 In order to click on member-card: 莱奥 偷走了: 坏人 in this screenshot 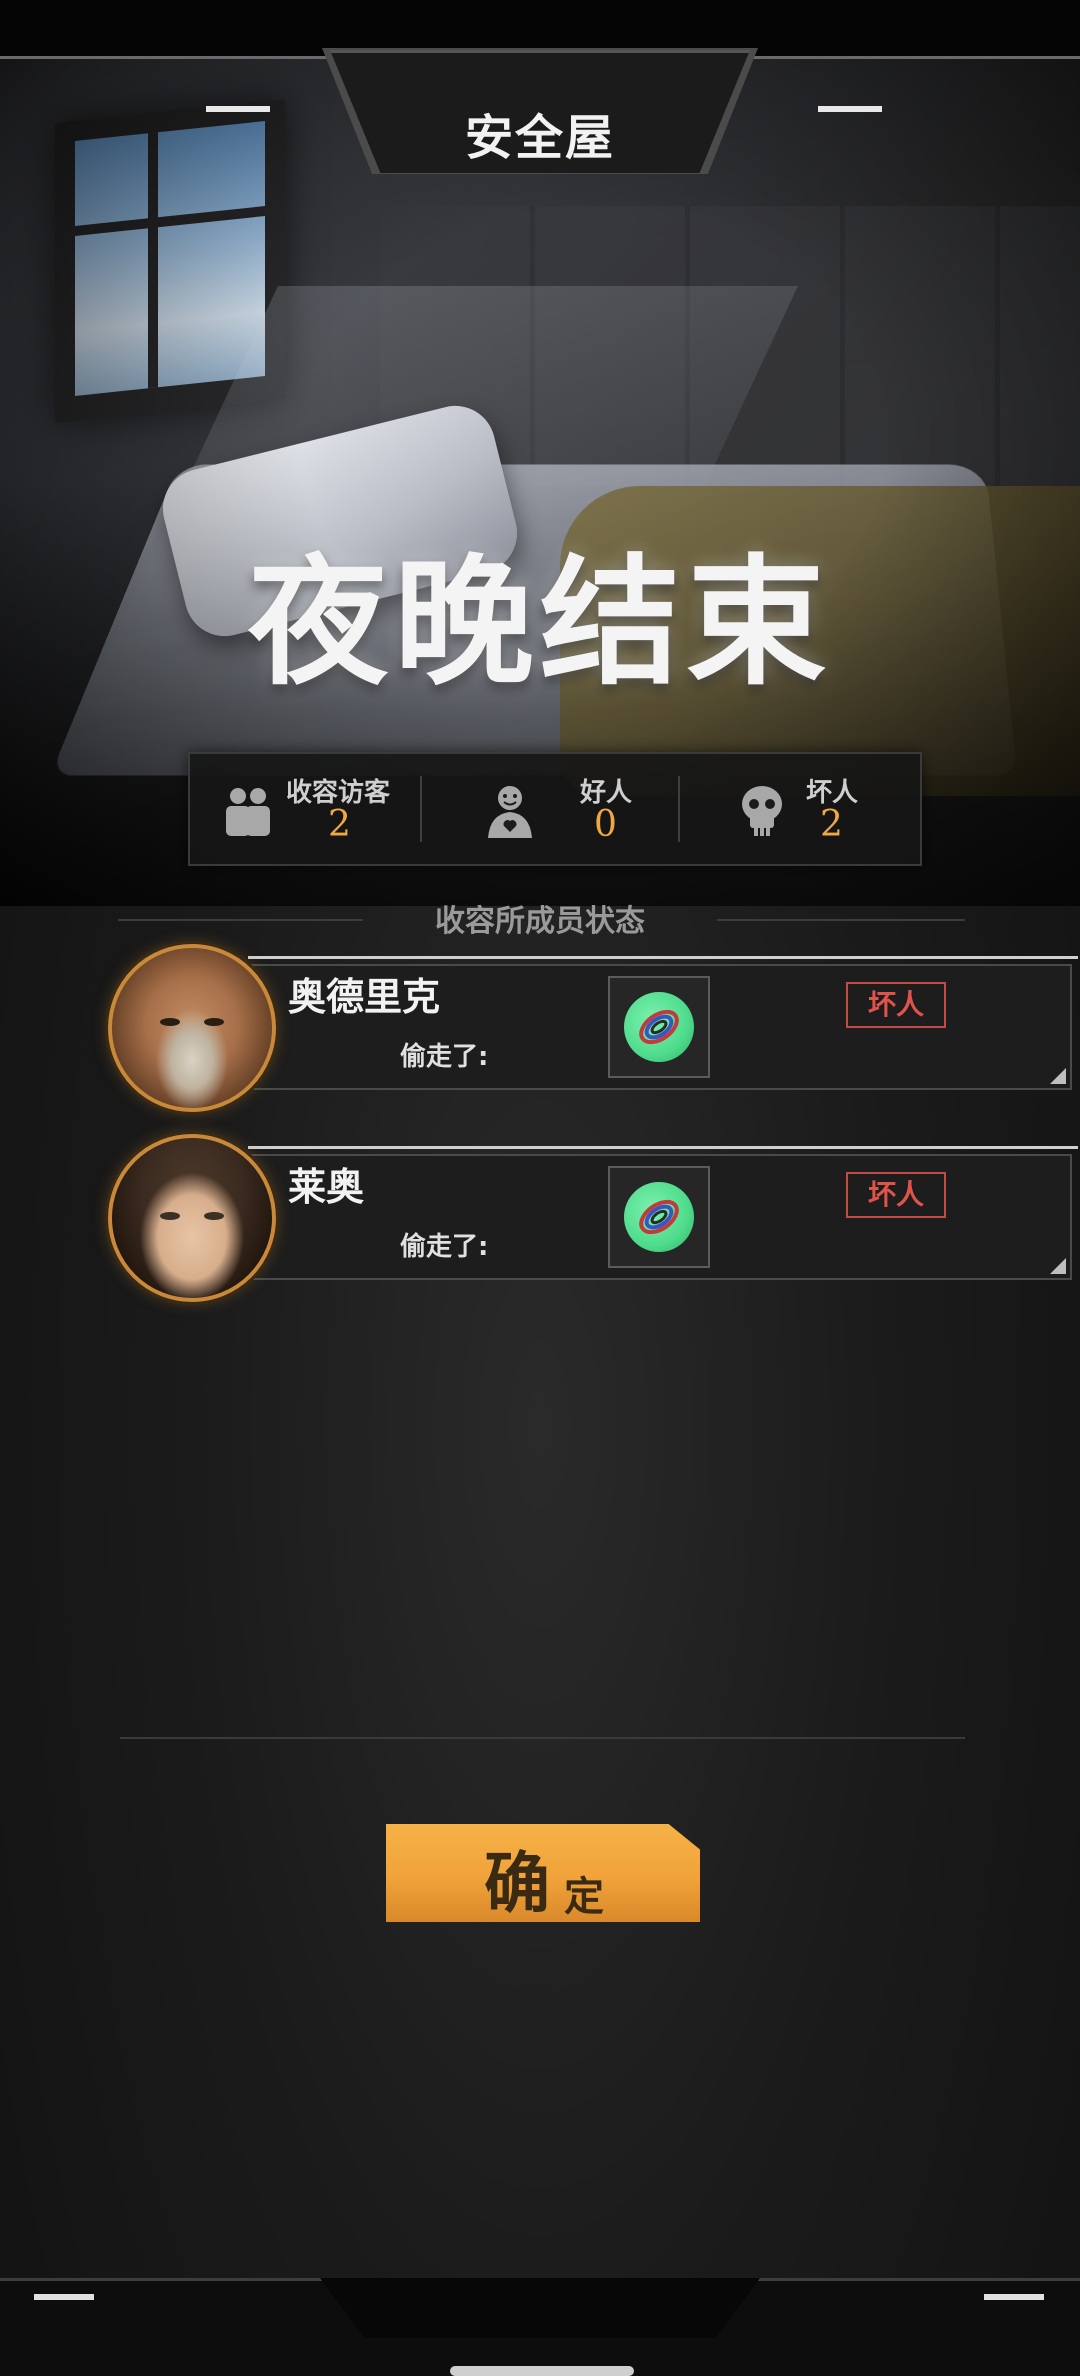, I will do `click(593, 1225)`.